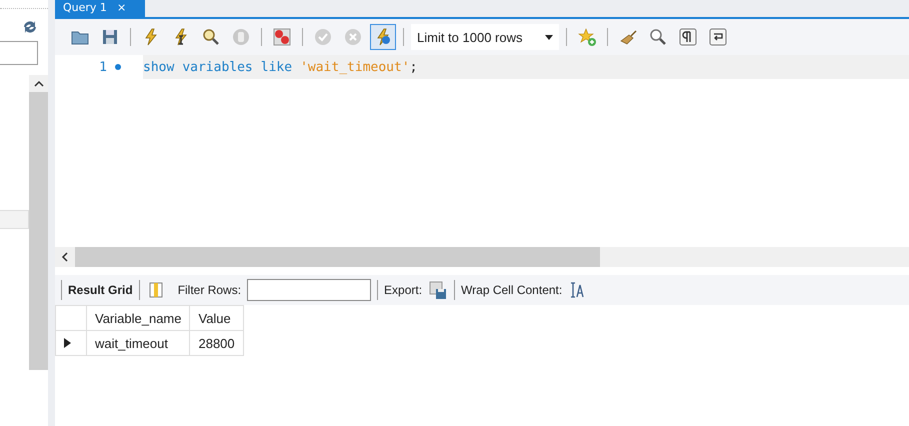 The image size is (909, 426). Describe the element at coordinates (403, 290) in the screenshot. I see `export-label: Export:` at that location.